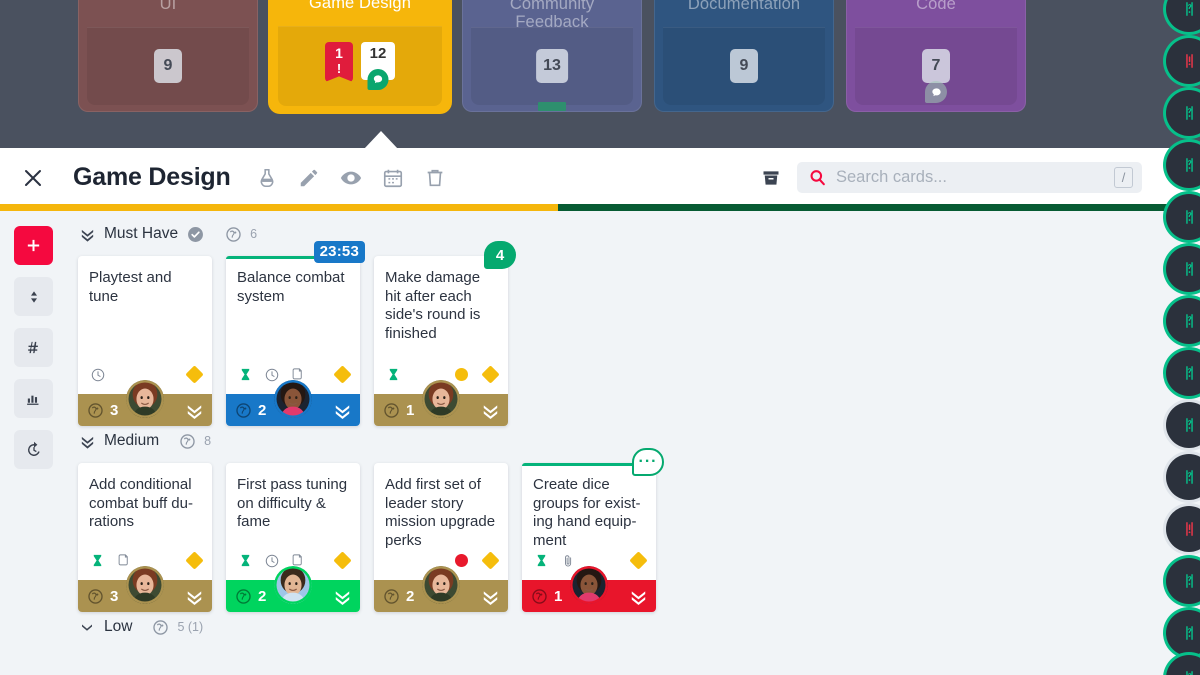  I want to click on toolbar-icons, so click(351, 178).